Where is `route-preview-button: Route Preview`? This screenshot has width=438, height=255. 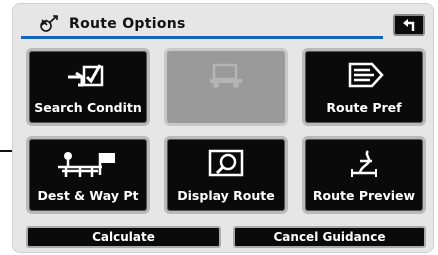
route-preview-button: Route Preview is located at coordinates (364, 175).